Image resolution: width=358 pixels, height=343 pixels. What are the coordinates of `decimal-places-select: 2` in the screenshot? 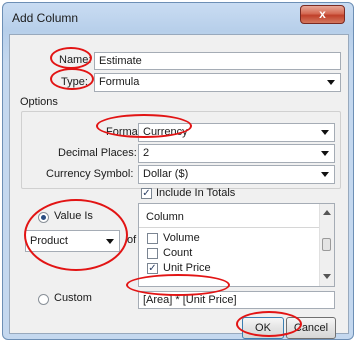 It's located at (236, 153).